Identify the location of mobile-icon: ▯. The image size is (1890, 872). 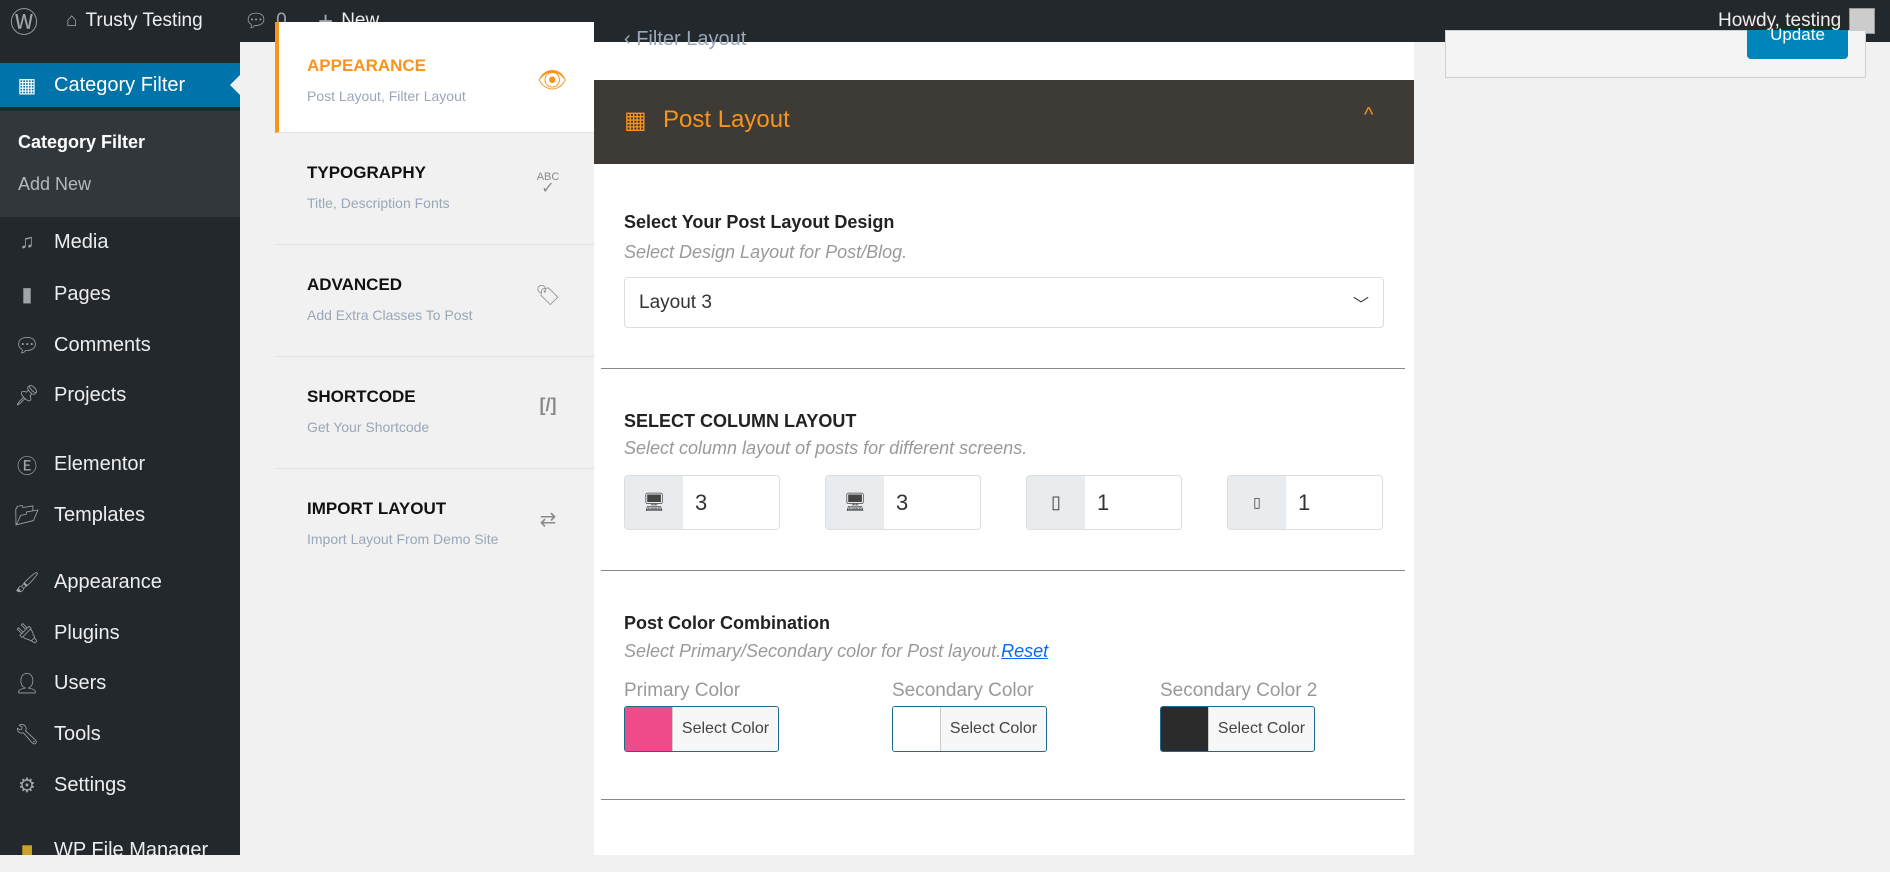
(1257, 502).